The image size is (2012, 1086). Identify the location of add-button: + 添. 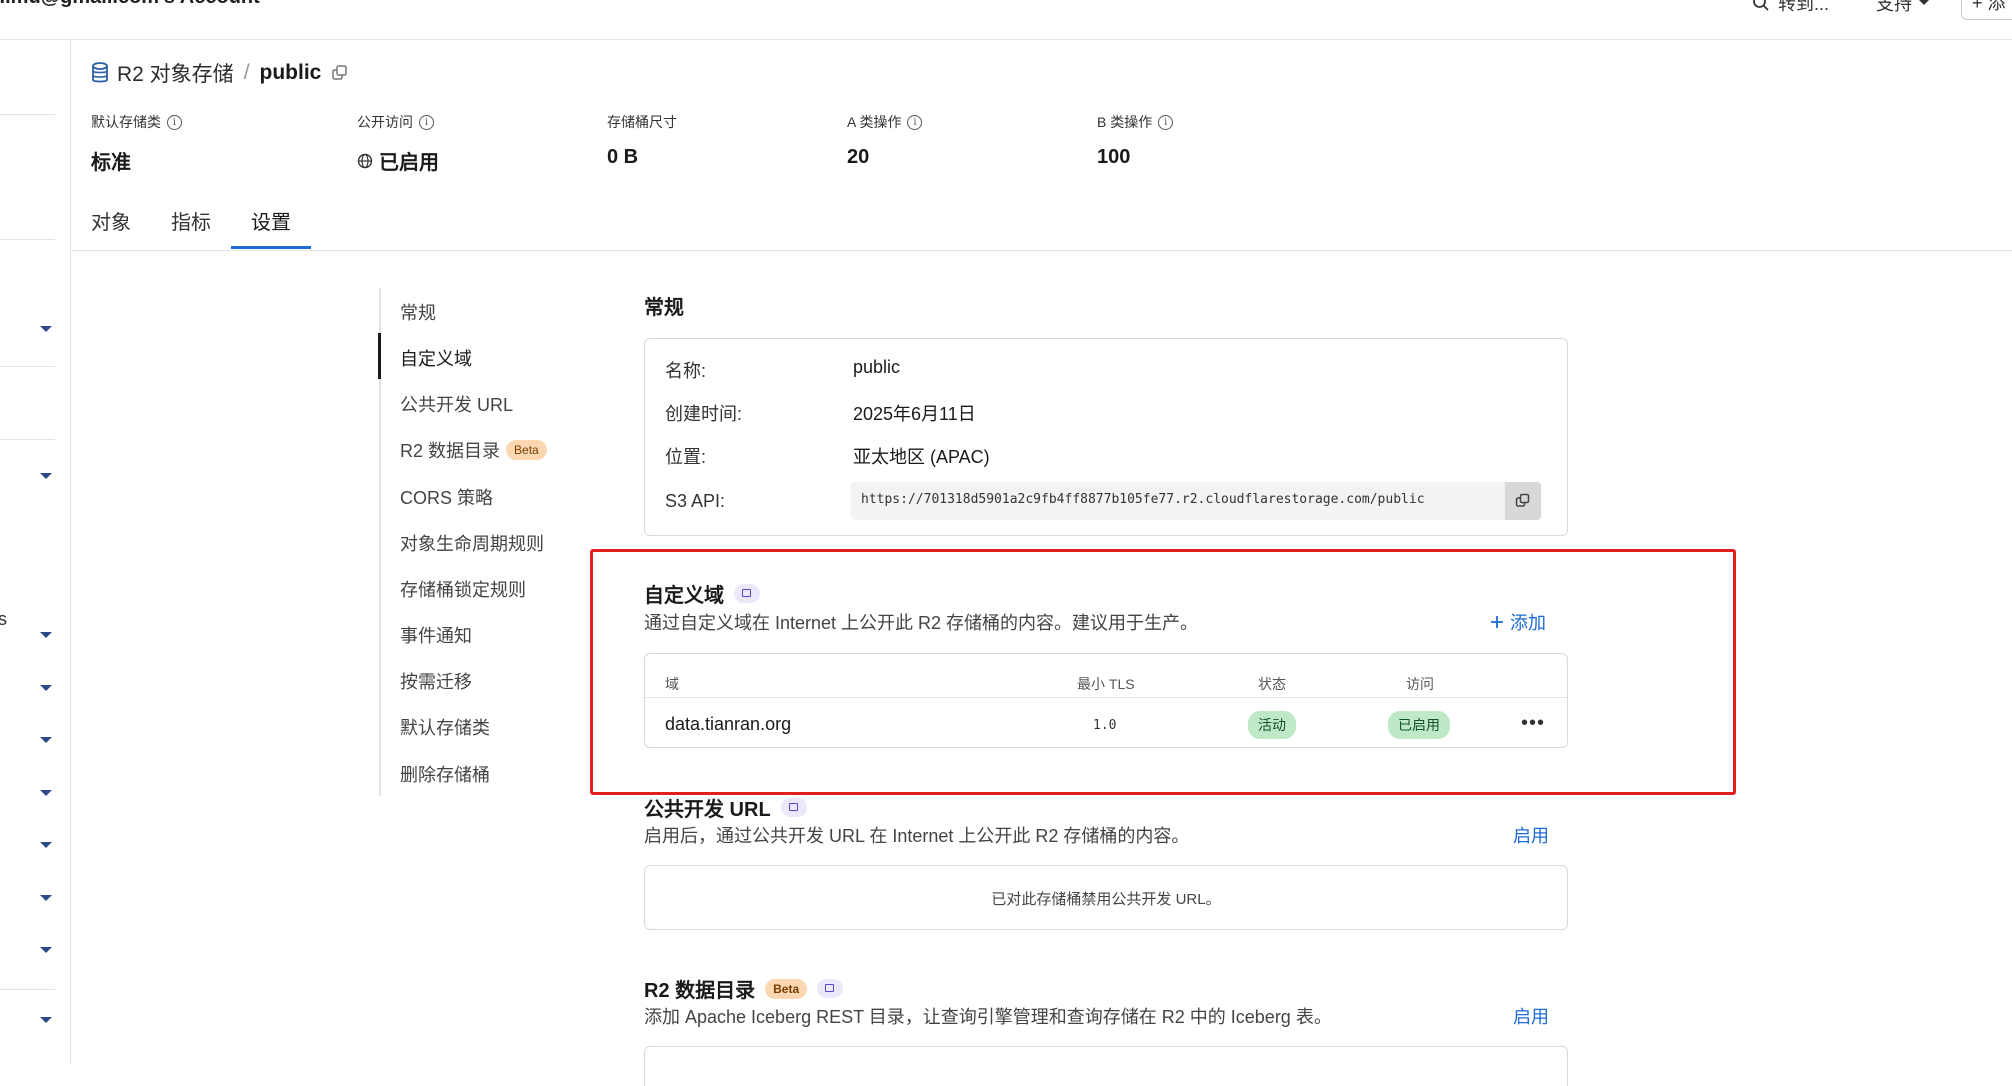
(1986, 10).